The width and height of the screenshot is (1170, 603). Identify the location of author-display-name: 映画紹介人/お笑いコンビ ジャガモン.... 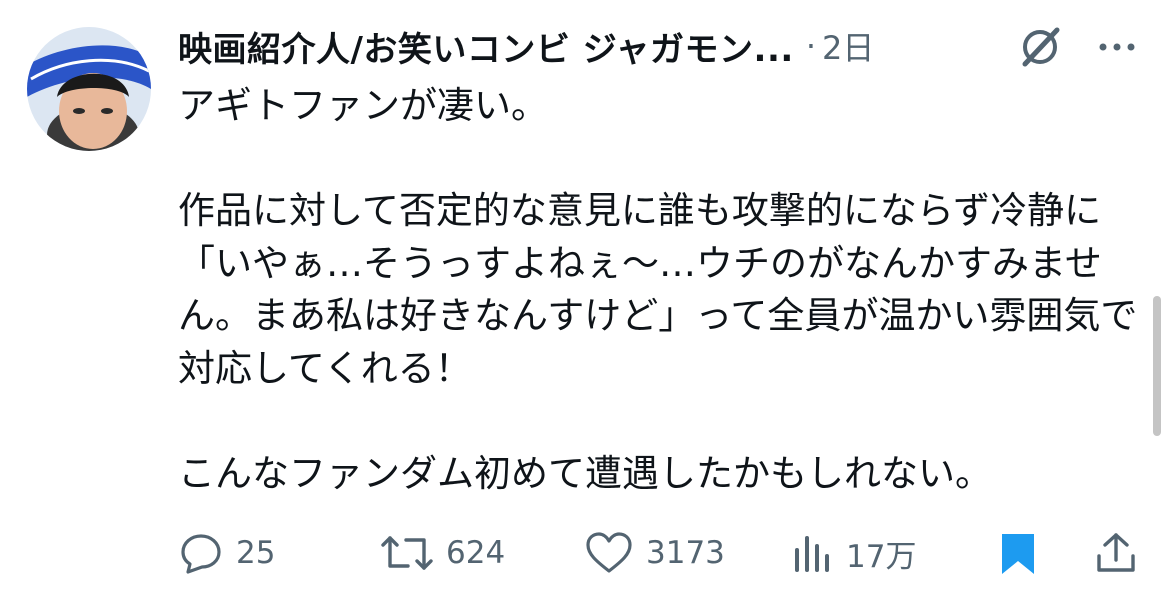
(486, 46).